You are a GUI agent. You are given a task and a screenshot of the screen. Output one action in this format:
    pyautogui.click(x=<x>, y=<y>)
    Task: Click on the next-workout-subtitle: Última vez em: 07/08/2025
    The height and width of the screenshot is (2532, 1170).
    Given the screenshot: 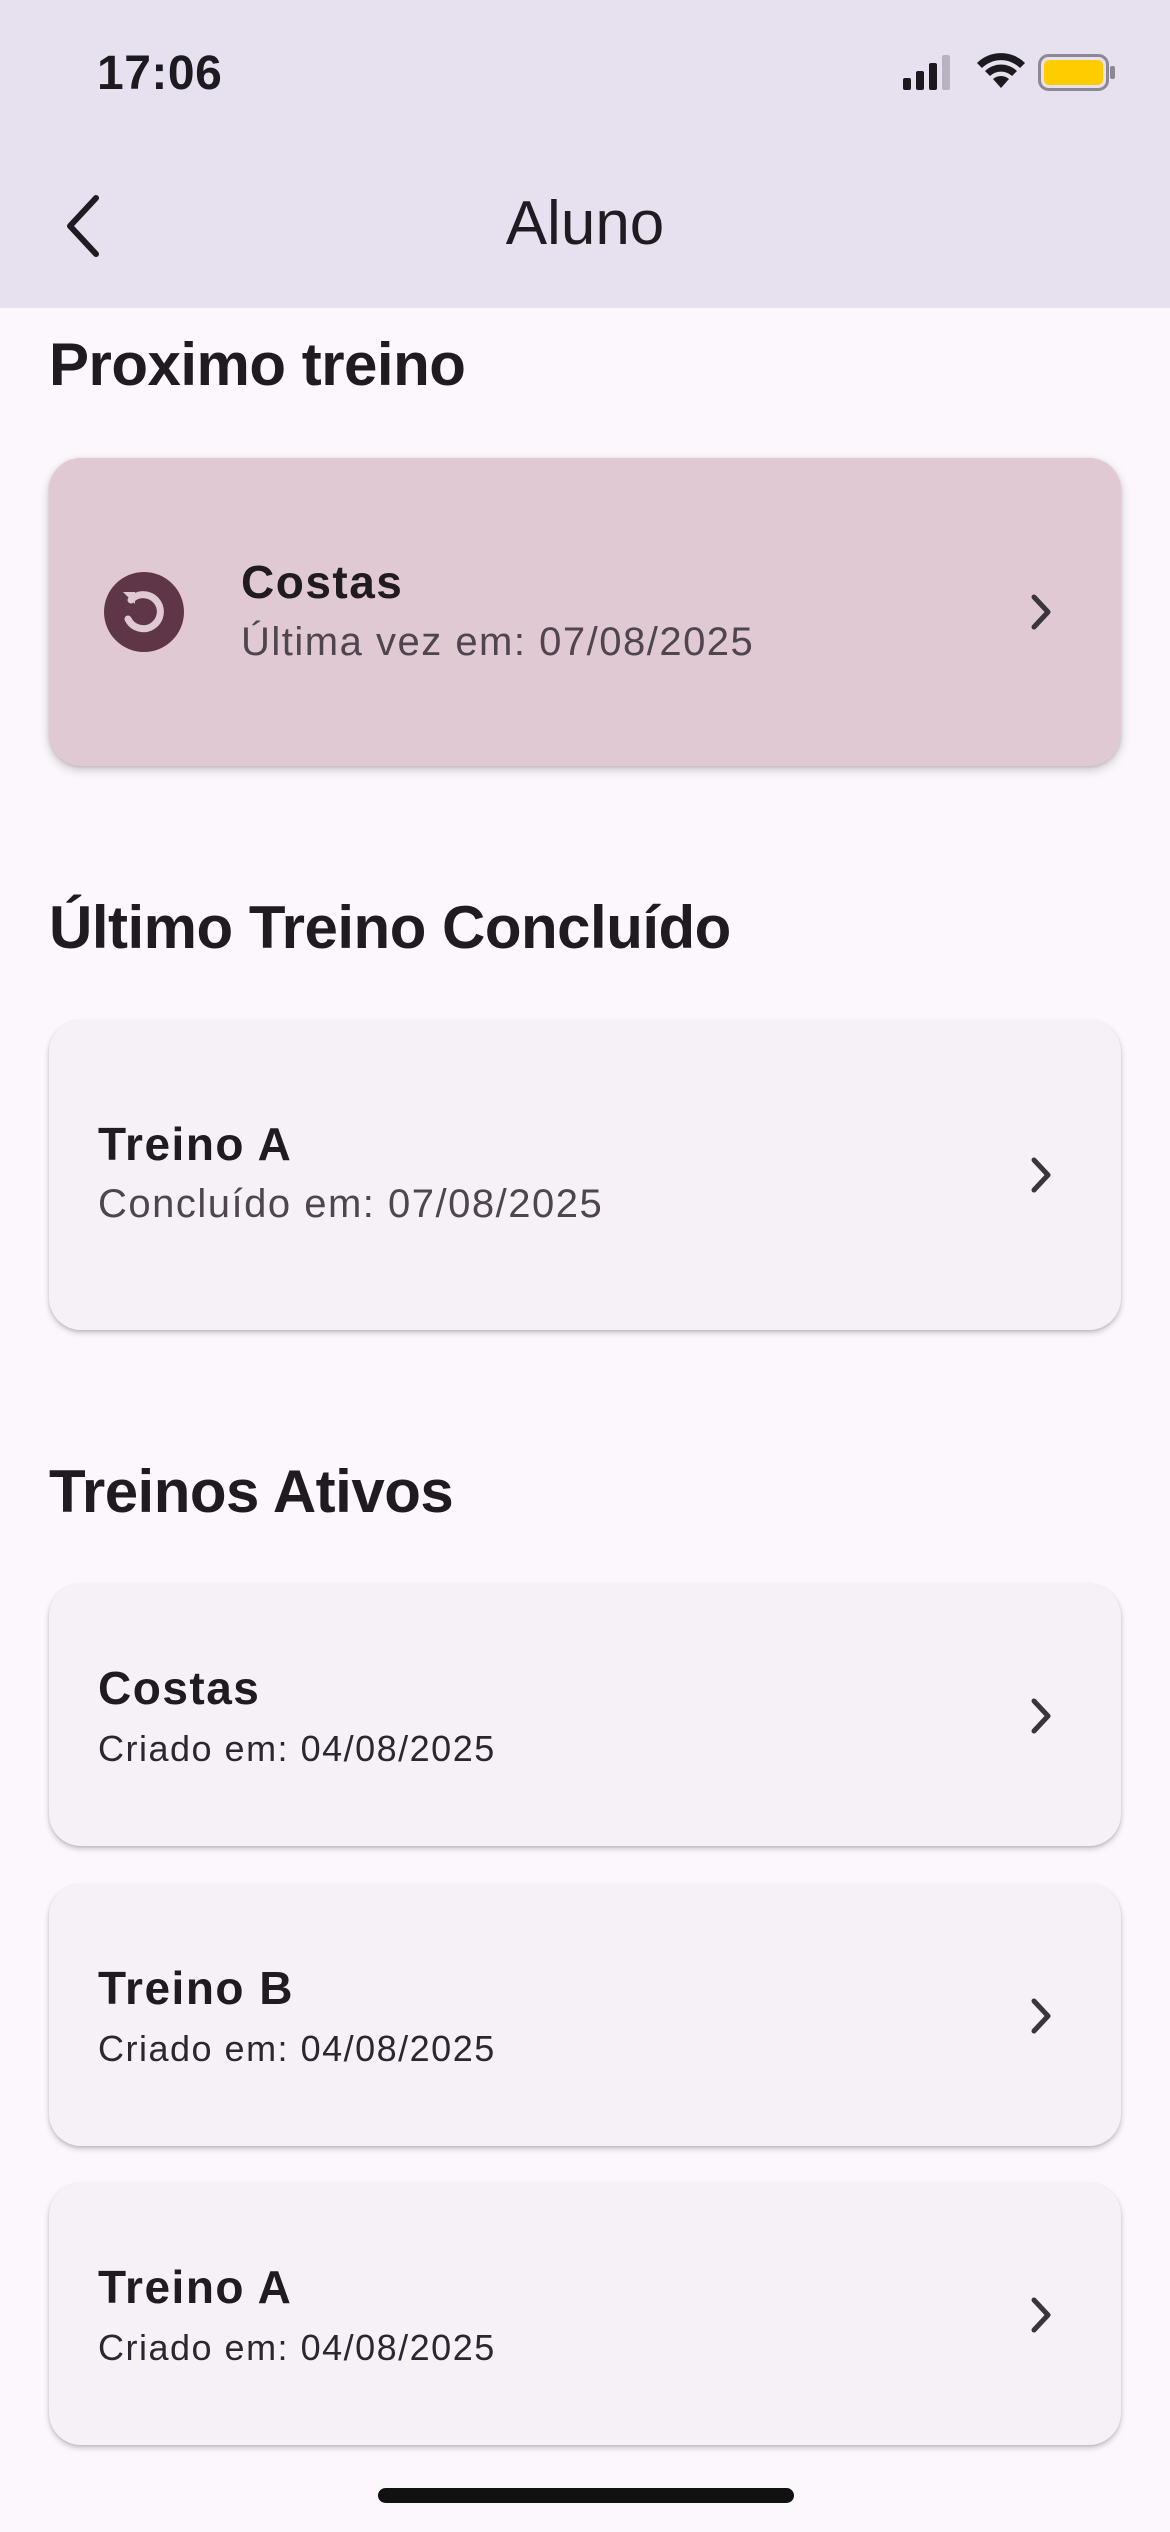 What is the action you would take?
    pyautogui.click(x=498, y=642)
    